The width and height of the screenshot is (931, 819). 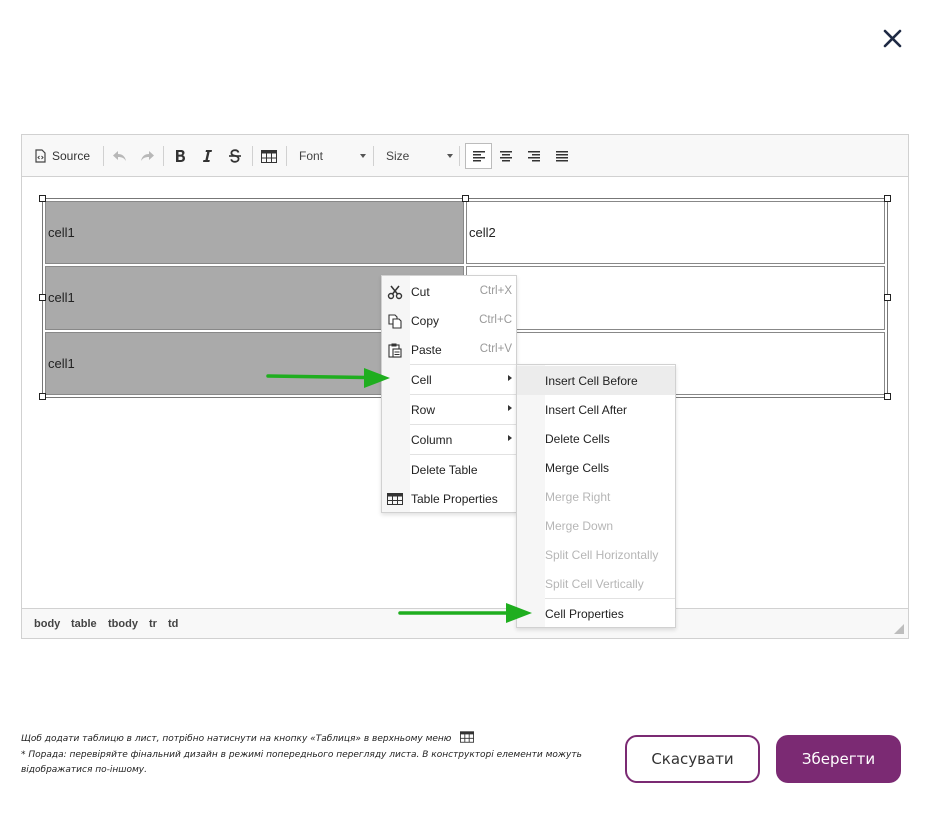 I want to click on italic-icon, so click(x=207, y=156).